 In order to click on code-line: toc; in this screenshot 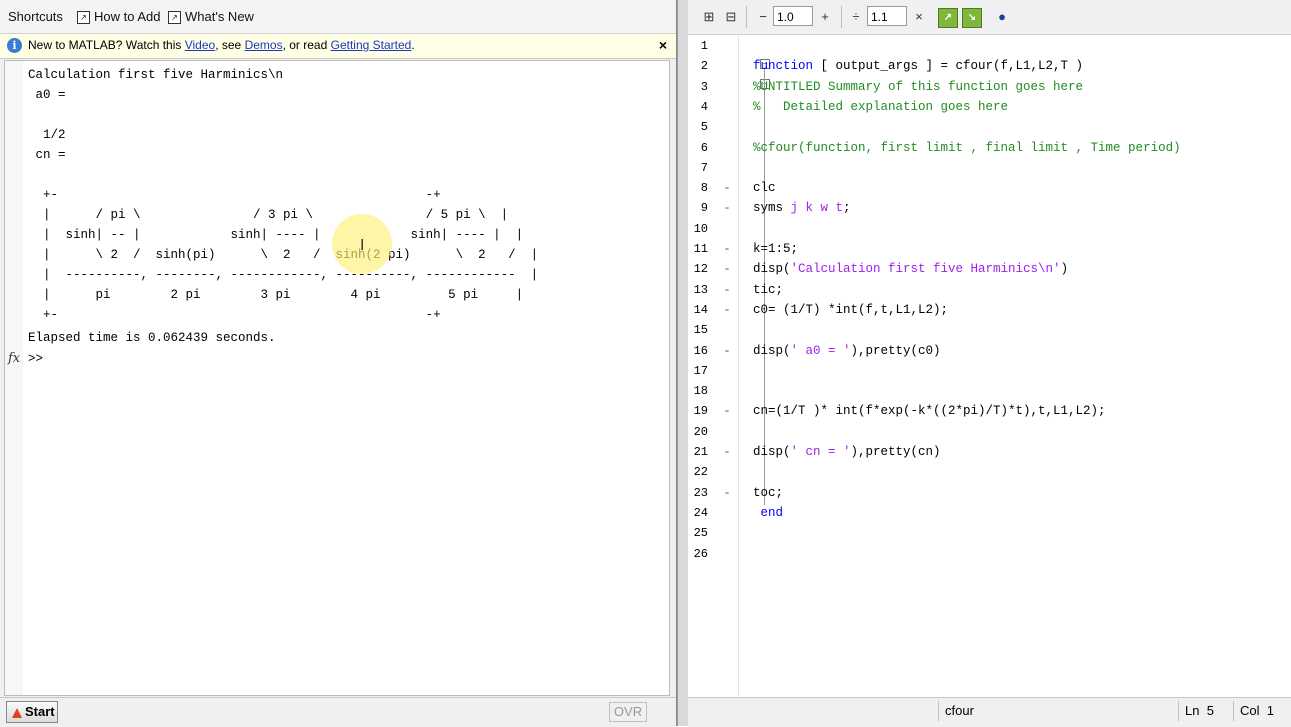, I will do `click(768, 493)`.